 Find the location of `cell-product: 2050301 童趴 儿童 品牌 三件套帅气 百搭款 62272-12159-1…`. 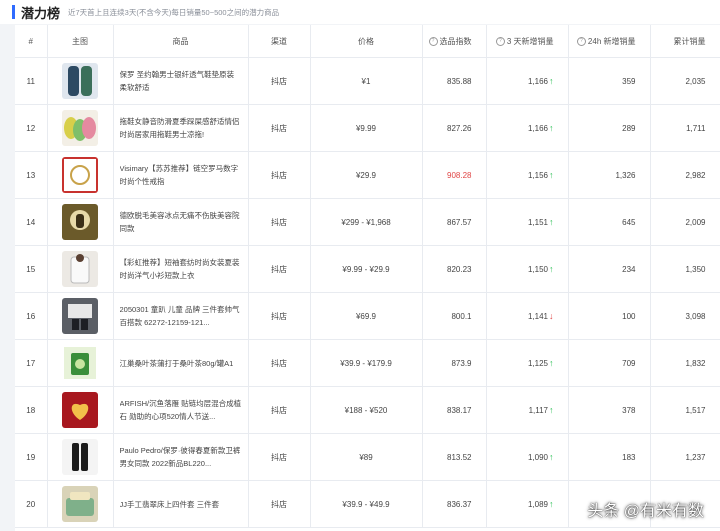

cell-product: 2050301 童趴 儿童 品牌 三件套帅气 百搭款 62272-12159-1… is located at coordinates (181, 316).